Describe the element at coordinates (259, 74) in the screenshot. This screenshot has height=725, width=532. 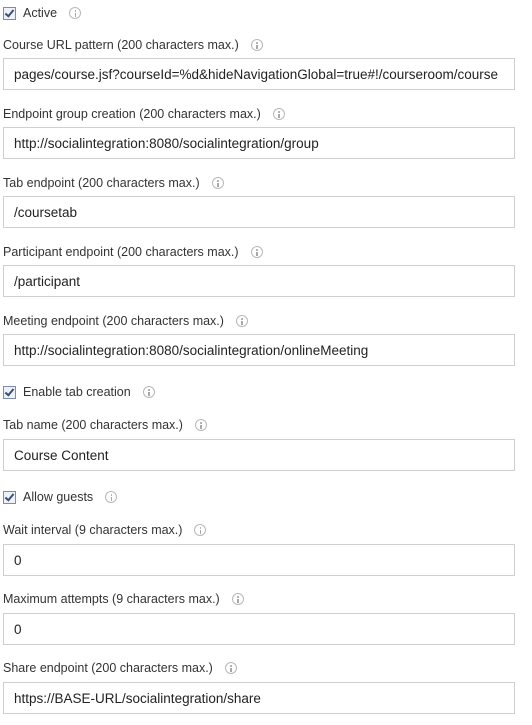
I see `course-url-pattern-input` at that location.